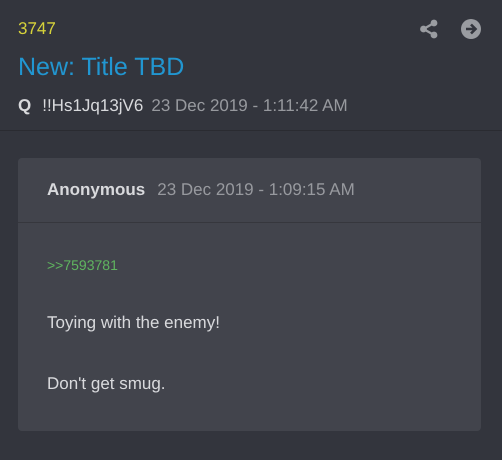 The image size is (502, 460). What do you see at coordinates (471, 29) in the screenshot?
I see `arrow-right-icon` at bounding box center [471, 29].